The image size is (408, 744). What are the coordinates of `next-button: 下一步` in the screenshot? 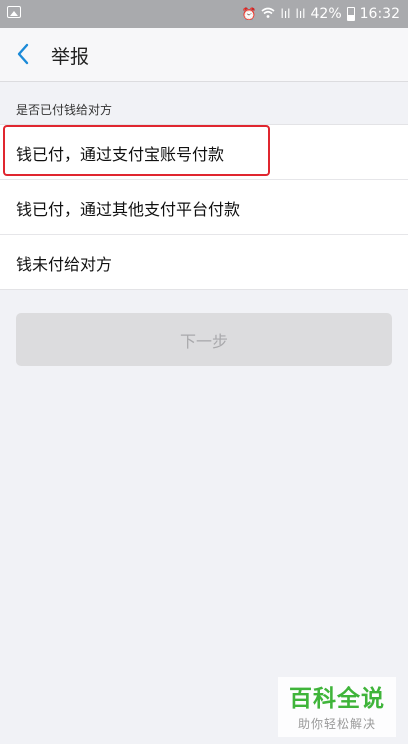 It's located at (204, 339).